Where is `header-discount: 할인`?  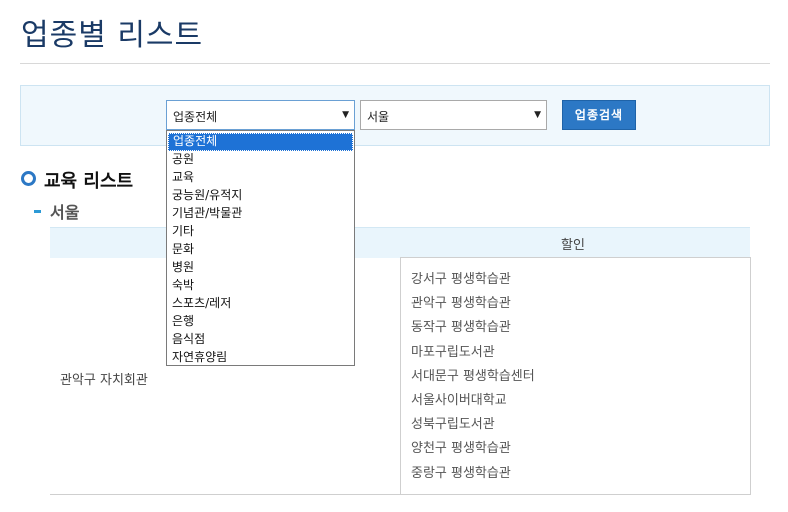 header-discount: 할인 is located at coordinates (573, 245).